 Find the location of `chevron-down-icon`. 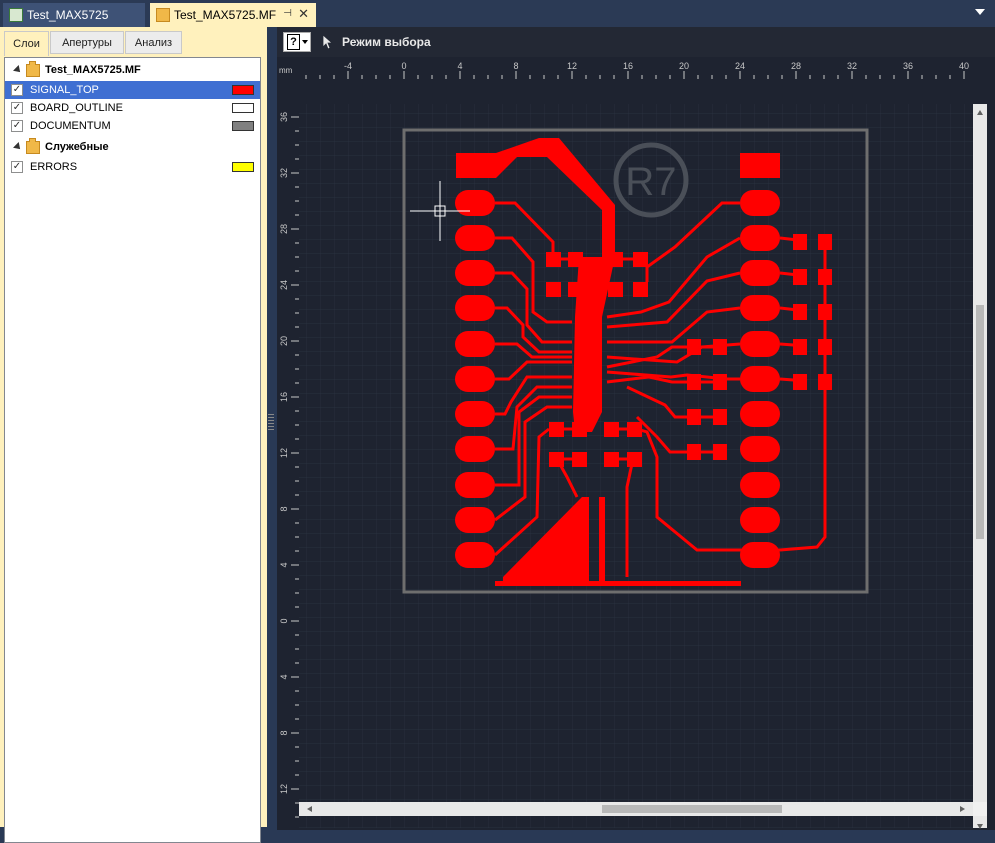

chevron-down-icon is located at coordinates (305, 42).